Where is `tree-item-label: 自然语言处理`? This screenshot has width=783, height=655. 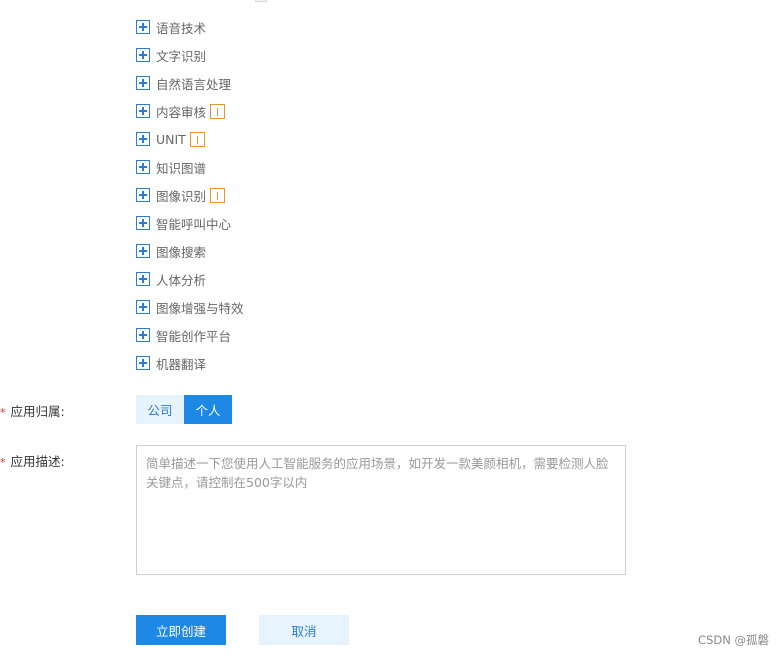 tree-item-label: 自然语言处理 is located at coordinates (194, 84).